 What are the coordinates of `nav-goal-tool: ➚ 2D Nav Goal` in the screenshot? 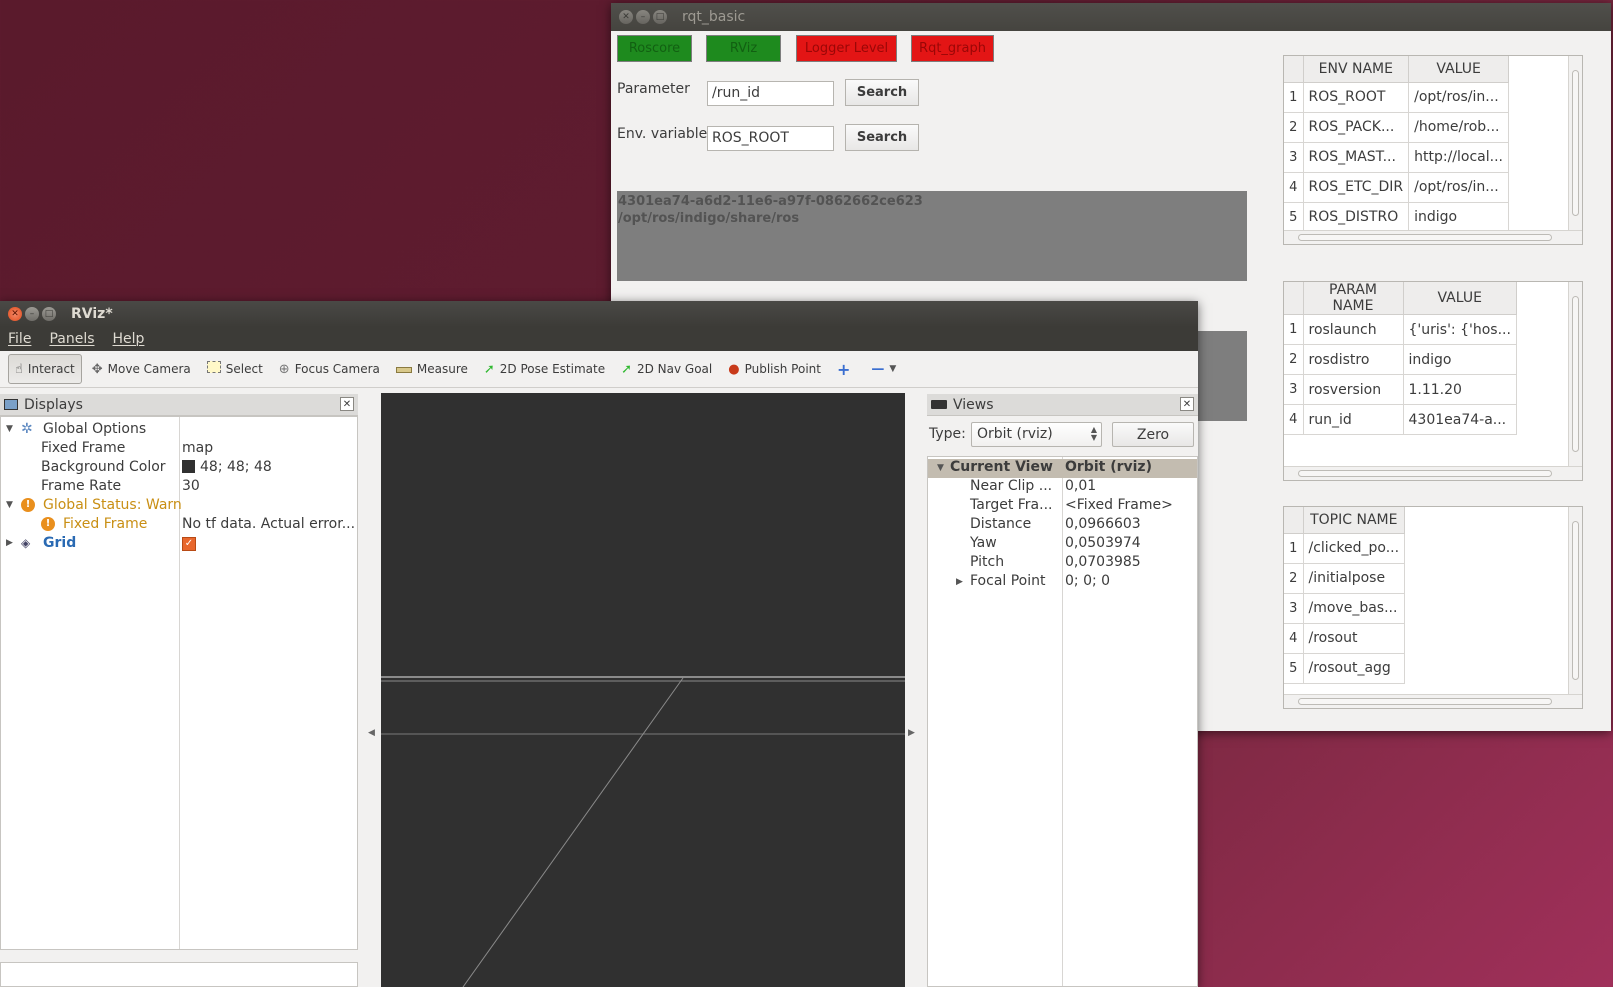 It's located at (666, 369).